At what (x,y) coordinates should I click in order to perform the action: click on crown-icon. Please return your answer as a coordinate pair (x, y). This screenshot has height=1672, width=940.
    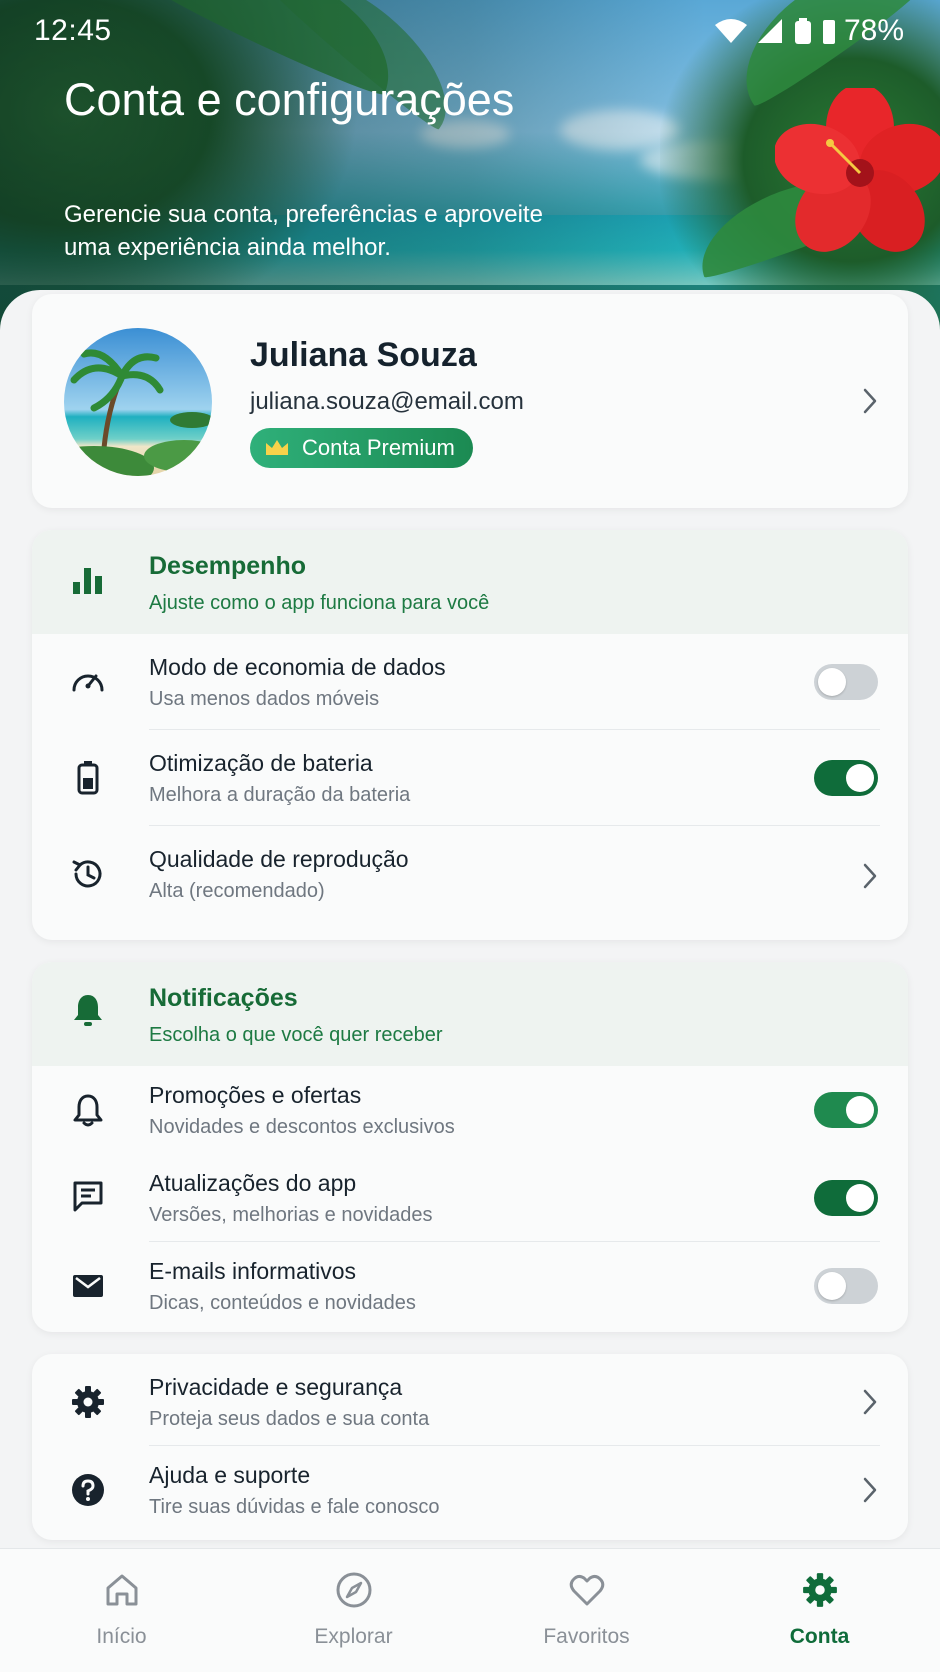
    Looking at the image, I should click on (277, 447).